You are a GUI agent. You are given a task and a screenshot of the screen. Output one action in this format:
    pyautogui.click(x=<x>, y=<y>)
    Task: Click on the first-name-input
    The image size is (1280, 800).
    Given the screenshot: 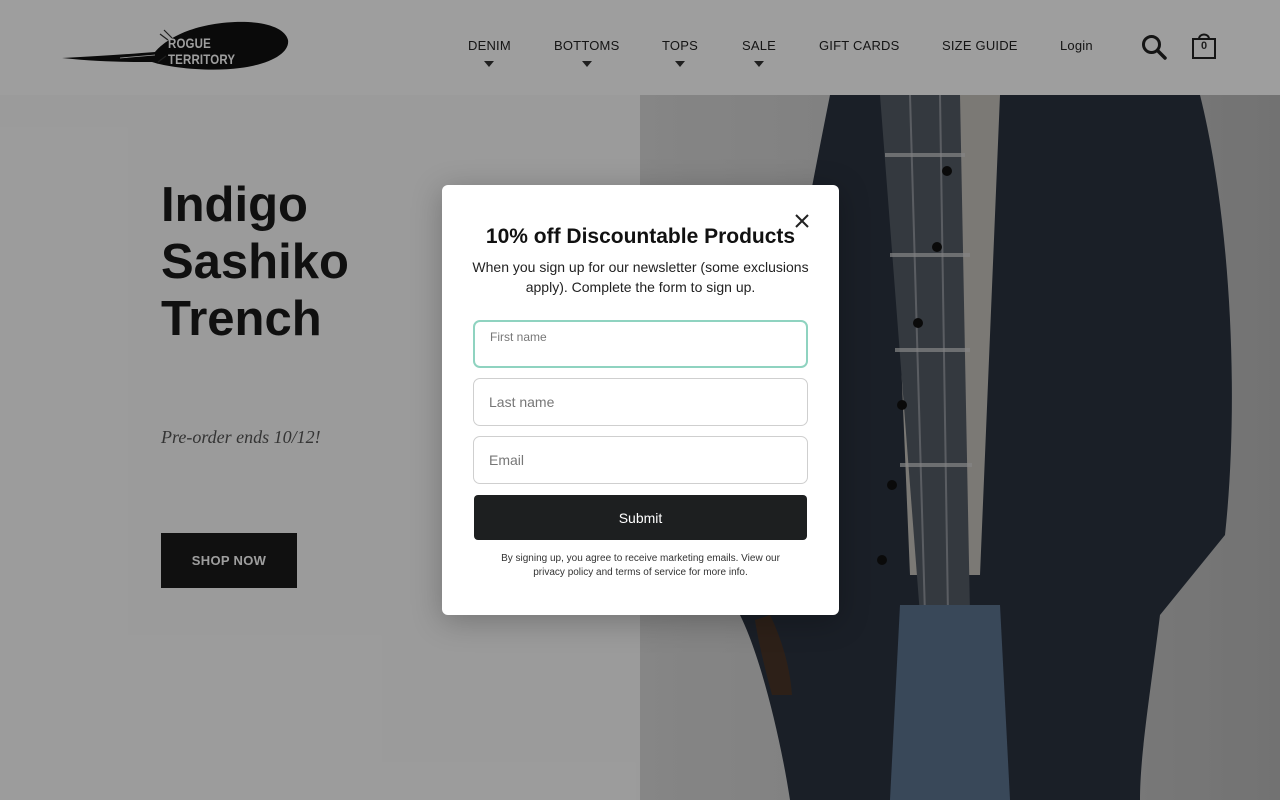 What is the action you would take?
    pyautogui.click(x=640, y=349)
    